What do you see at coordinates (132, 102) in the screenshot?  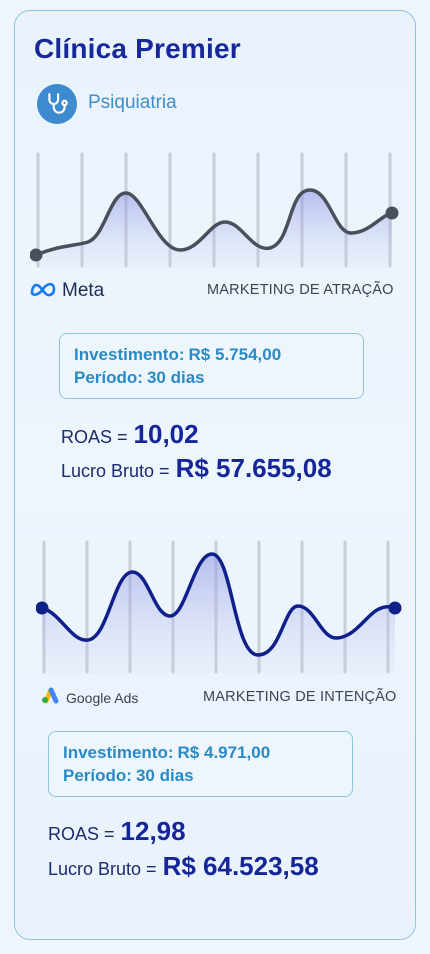 I see `specialty-label: Psiquiatria` at bounding box center [132, 102].